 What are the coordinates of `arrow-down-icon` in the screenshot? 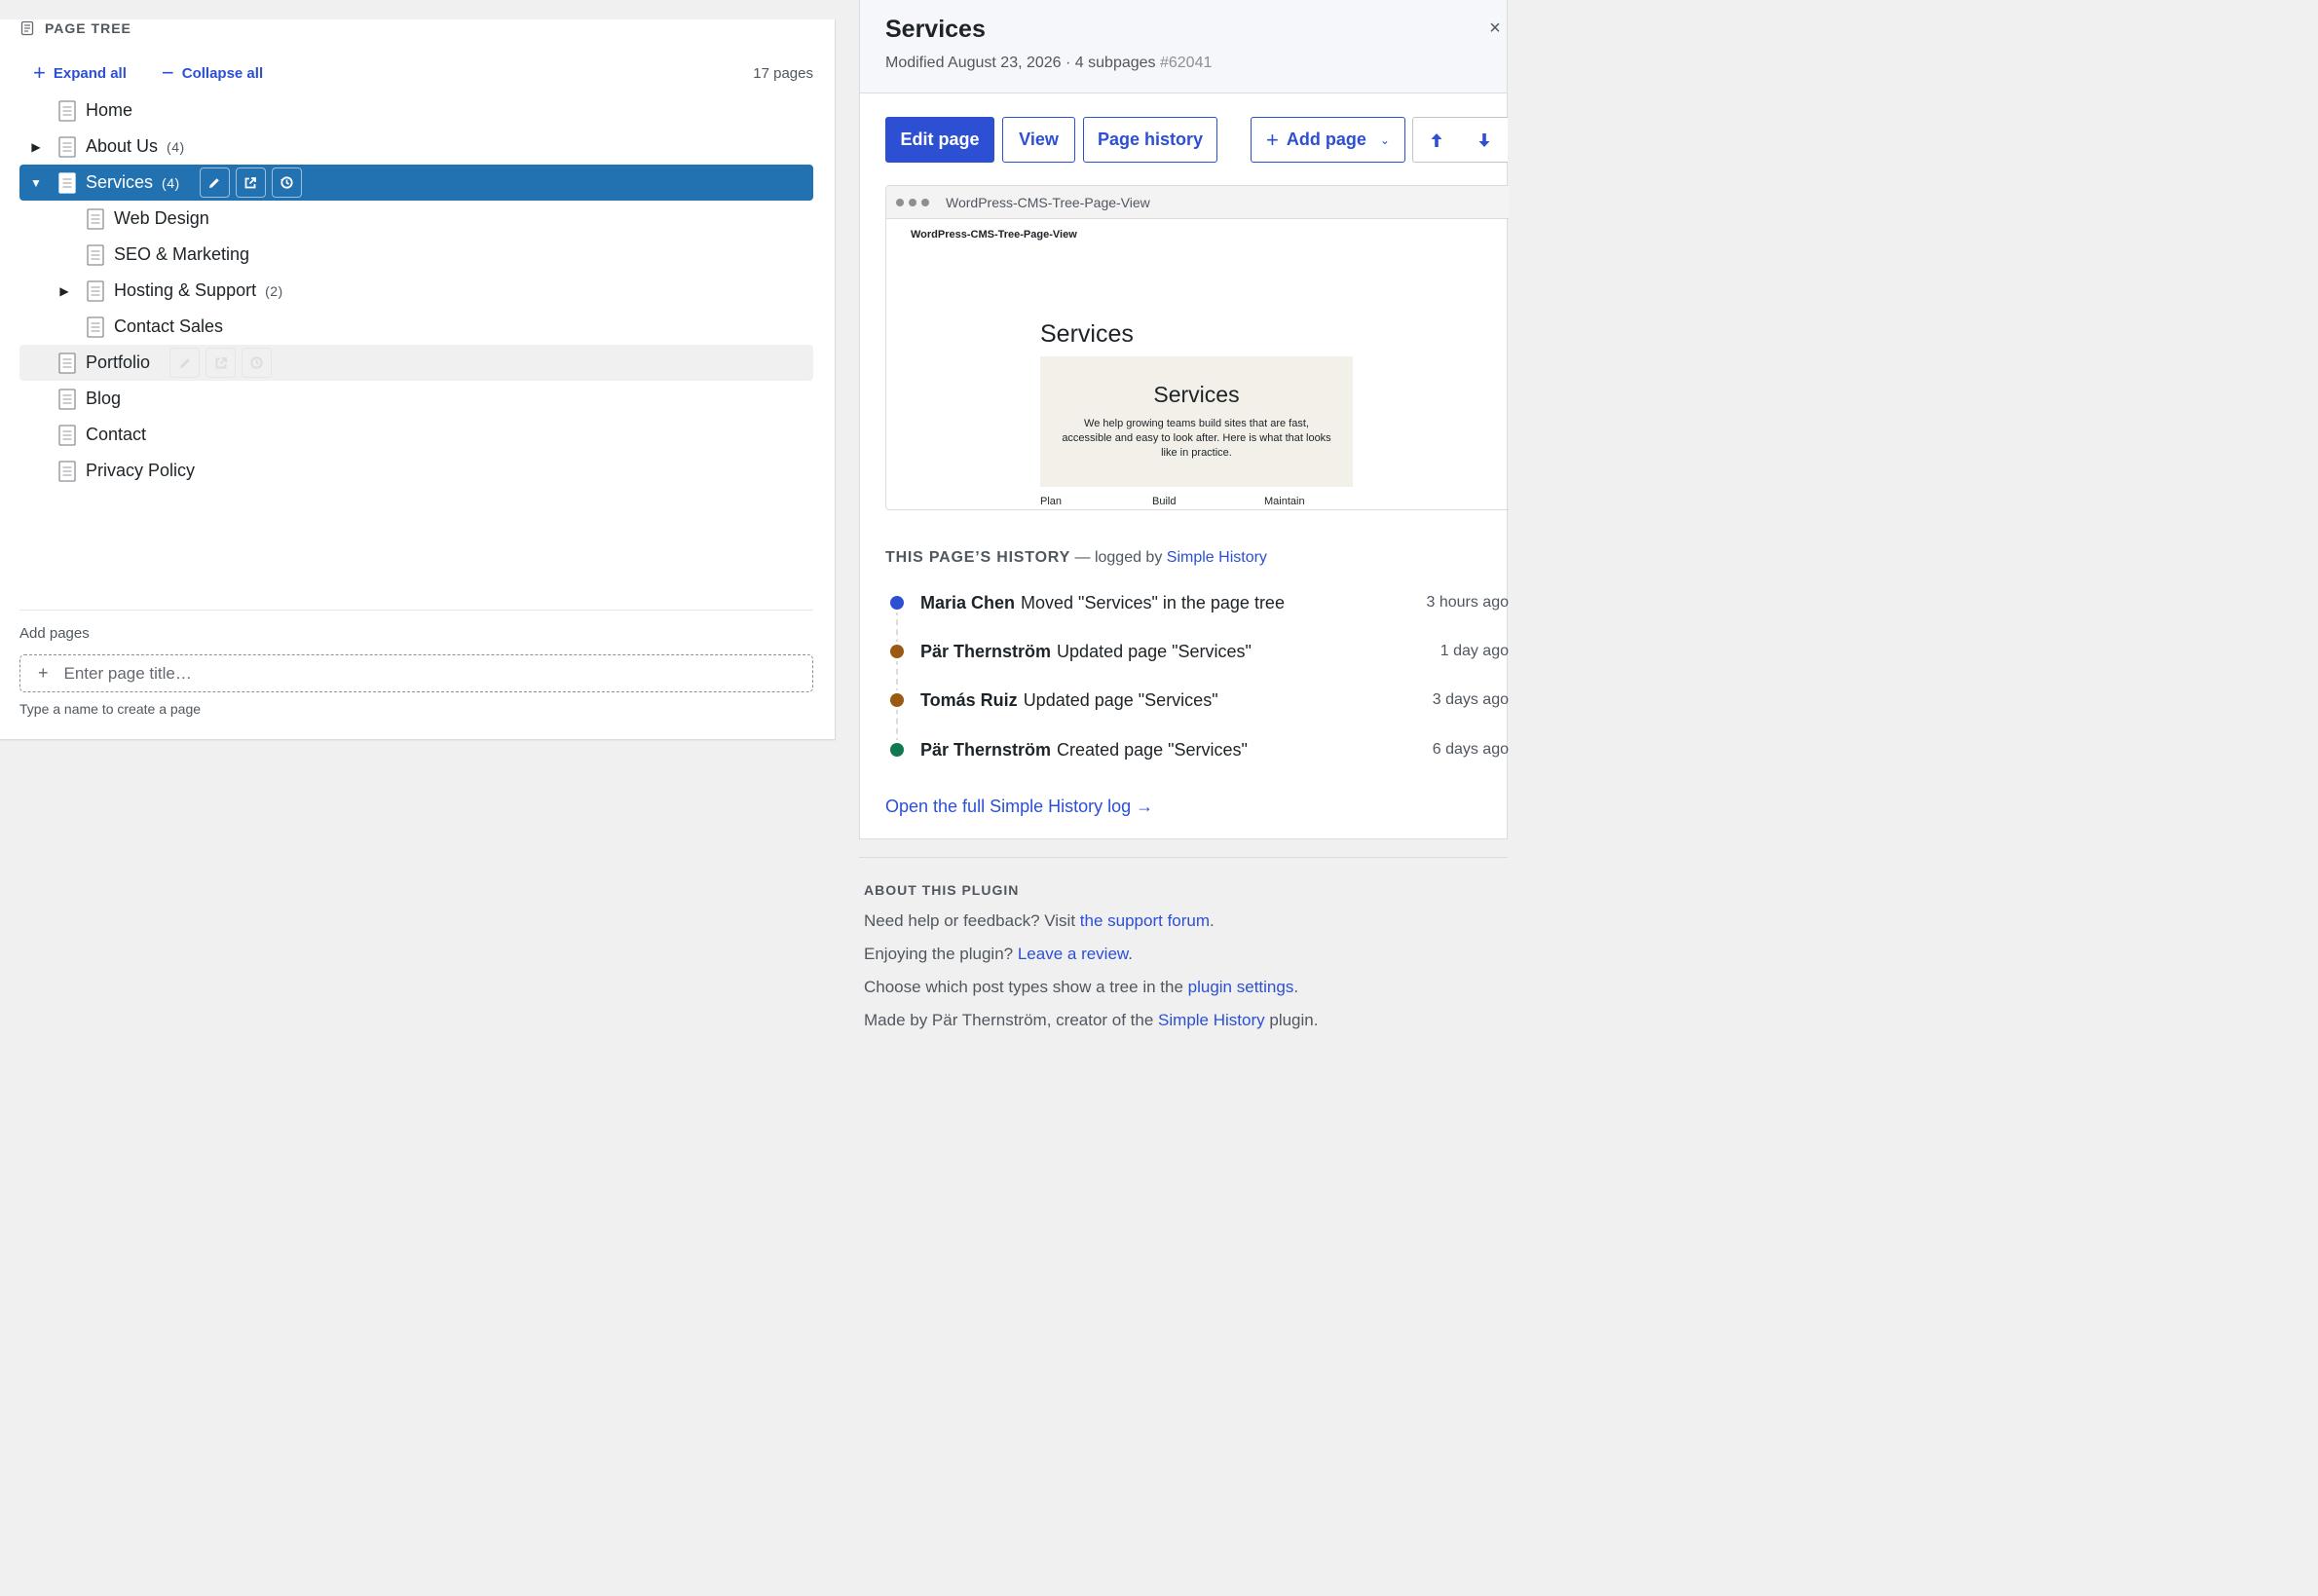 It's located at (1484, 140).